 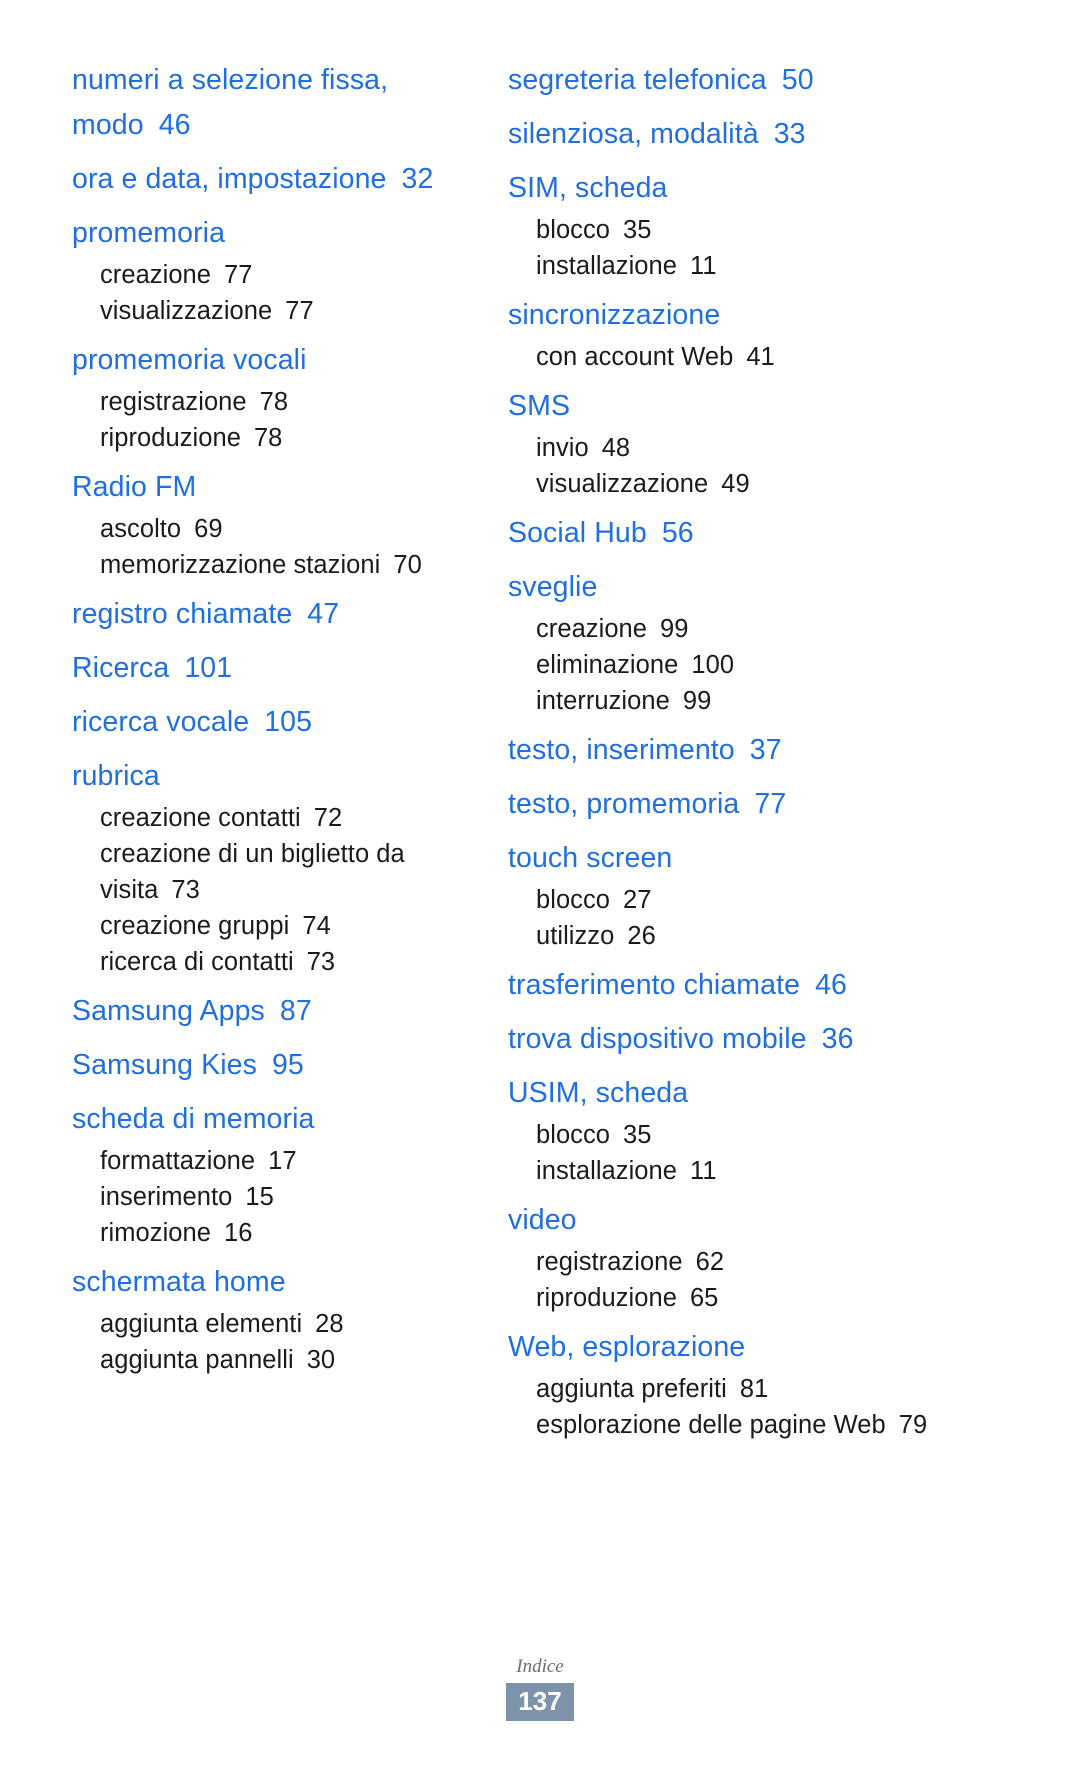 What do you see at coordinates (778, 1298) in the screenshot?
I see `index-entry-sub: riproduzione 65` at bounding box center [778, 1298].